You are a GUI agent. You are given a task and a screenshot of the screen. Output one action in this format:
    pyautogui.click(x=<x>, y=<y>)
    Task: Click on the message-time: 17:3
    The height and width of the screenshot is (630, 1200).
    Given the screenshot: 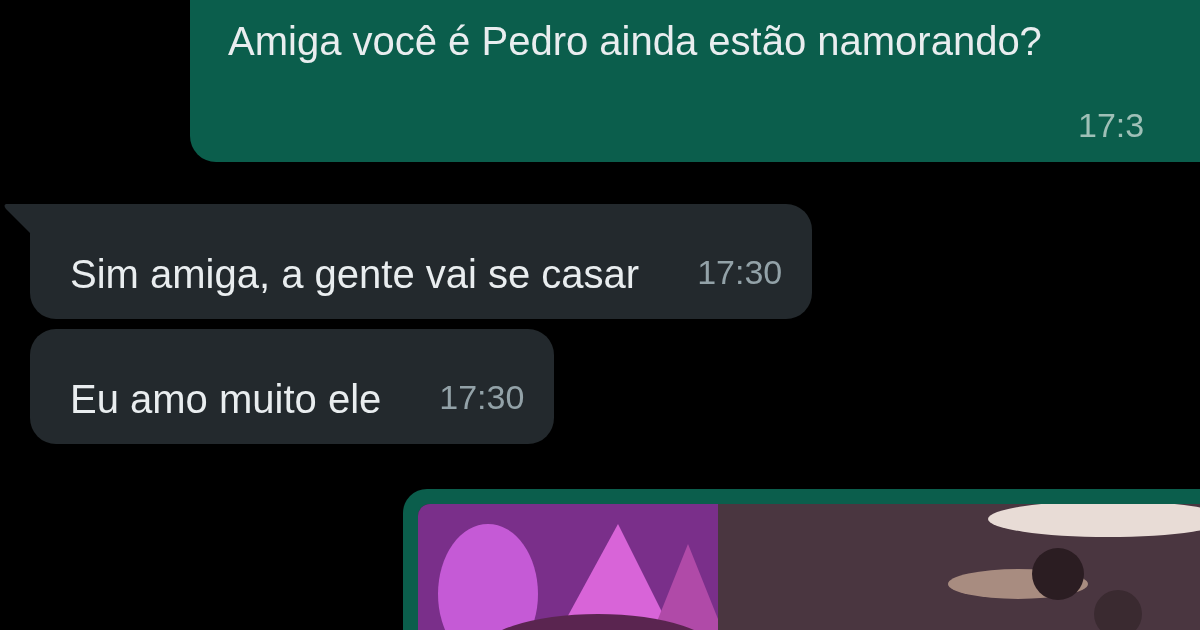 What is the action you would take?
    pyautogui.click(x=1111, y=126)
    